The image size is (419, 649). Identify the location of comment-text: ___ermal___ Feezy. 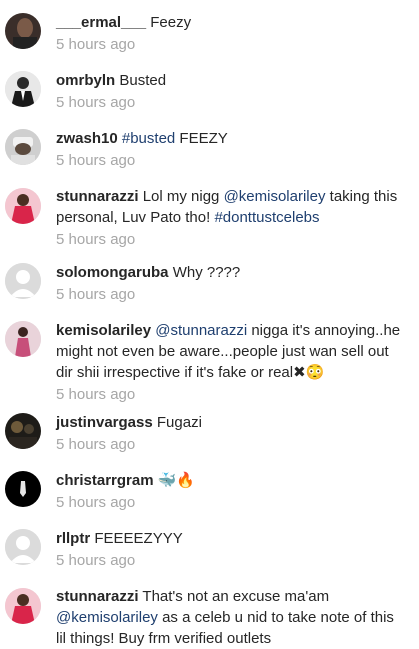
(230, 22).